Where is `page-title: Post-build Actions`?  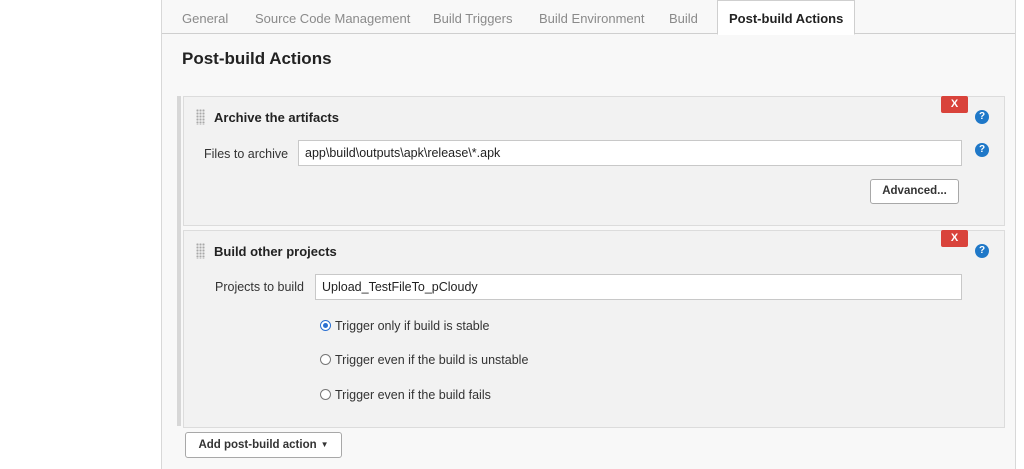
page-title: Post-build Actions is located at coordinates (257, 58).